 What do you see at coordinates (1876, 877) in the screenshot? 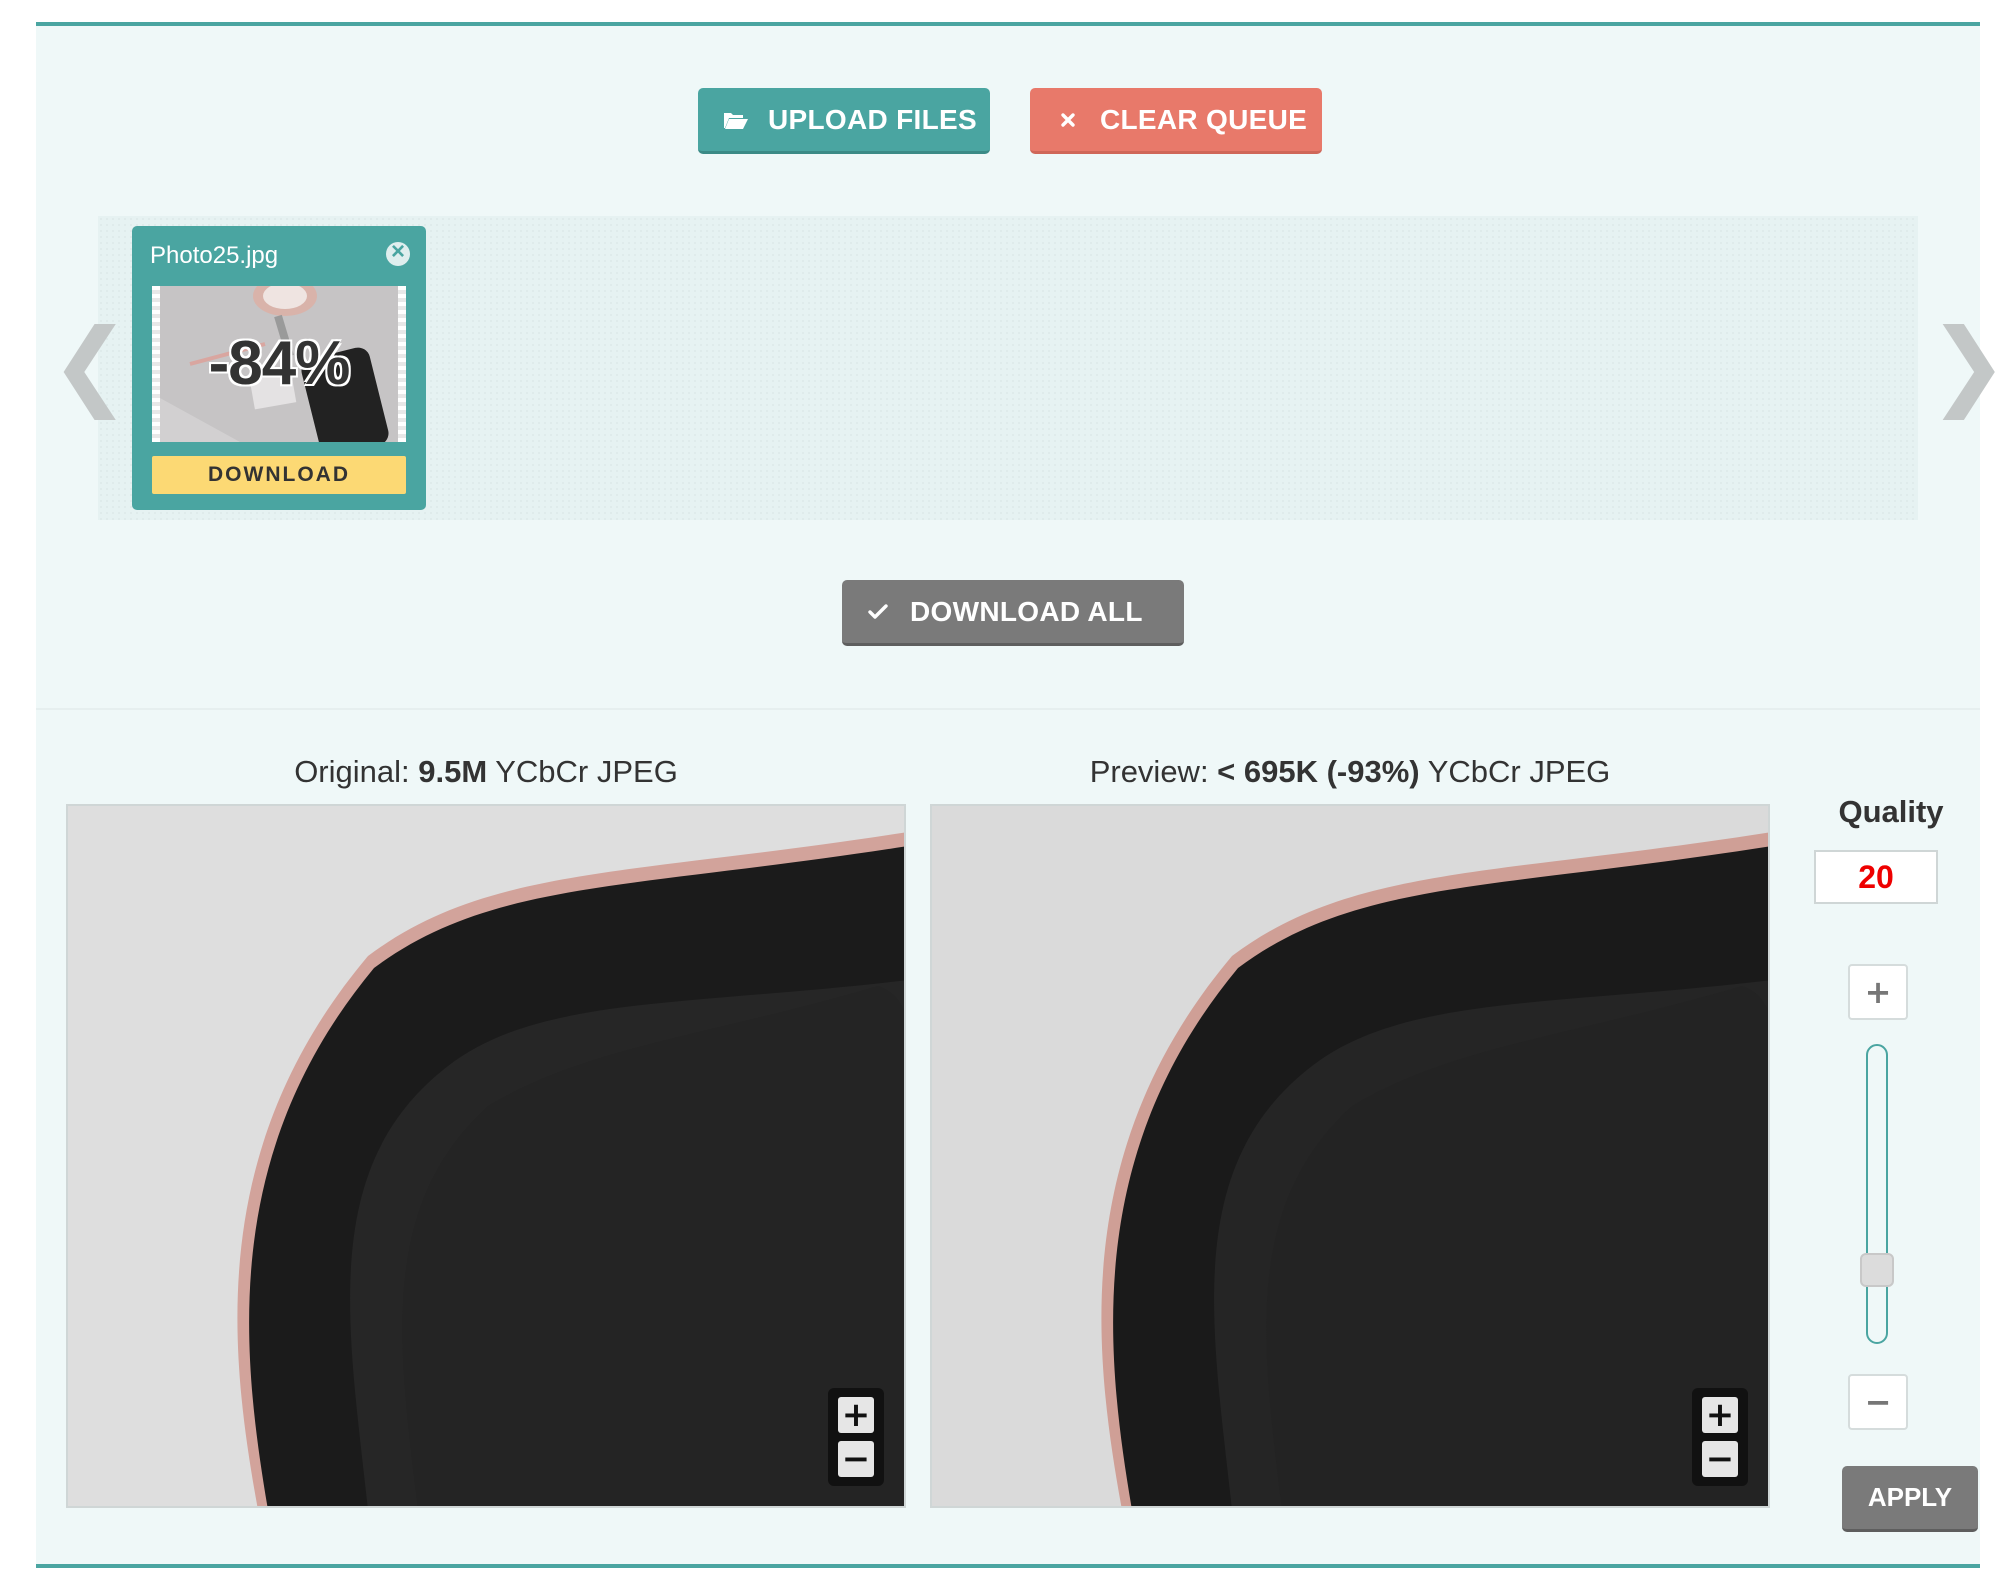
I see `quality-input: 20` at bounding box center [1876, 877].